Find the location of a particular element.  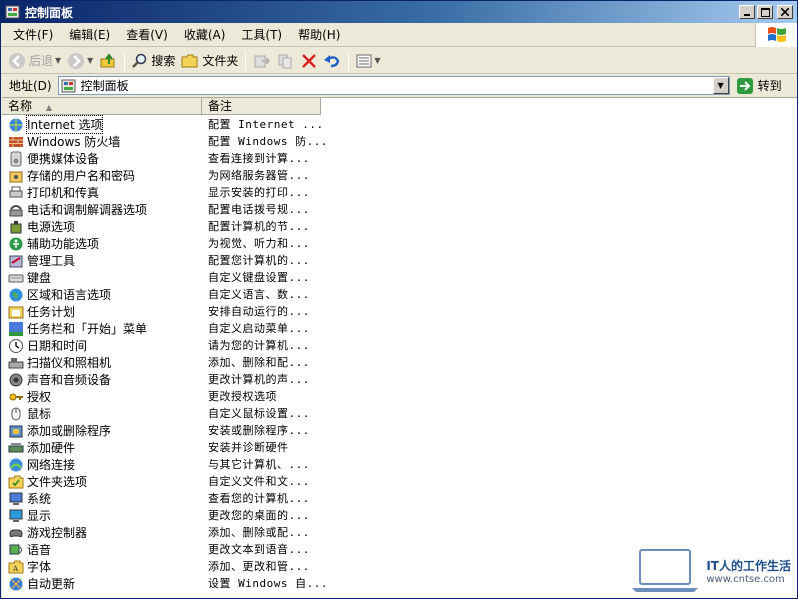

network-icon is located at coordinates (16, 464).